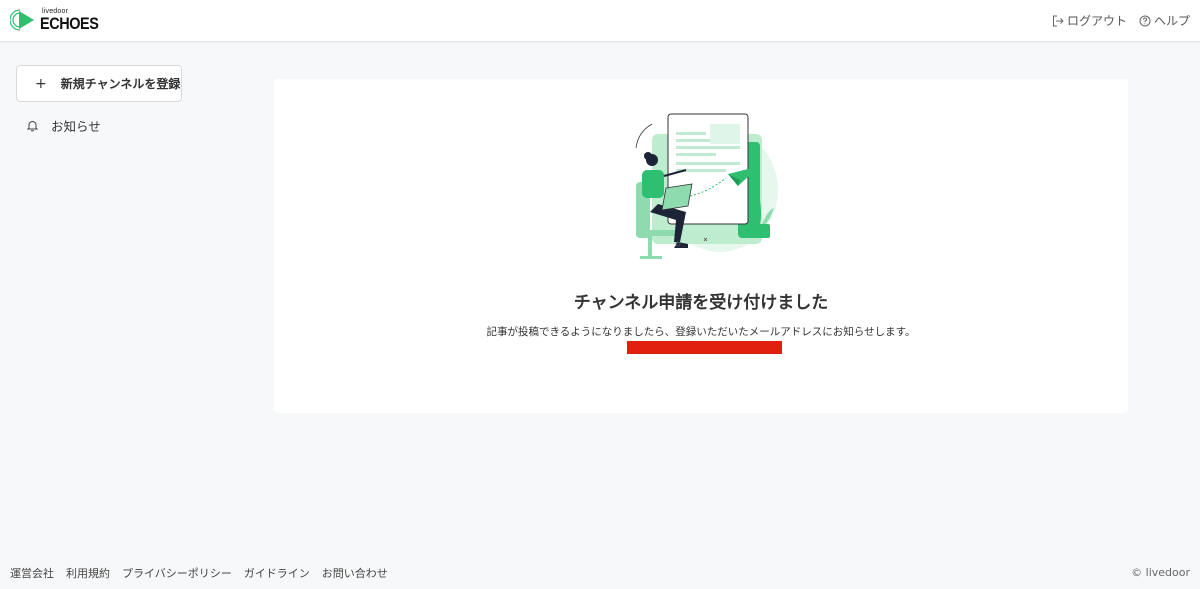 Image resolution: width=1200 pixels, height=589 pixels. I want to click on footer-links: 運営会社 利用規約 プライバシーポリシー ガイドライン お問い合わせ, so click(199, 573).